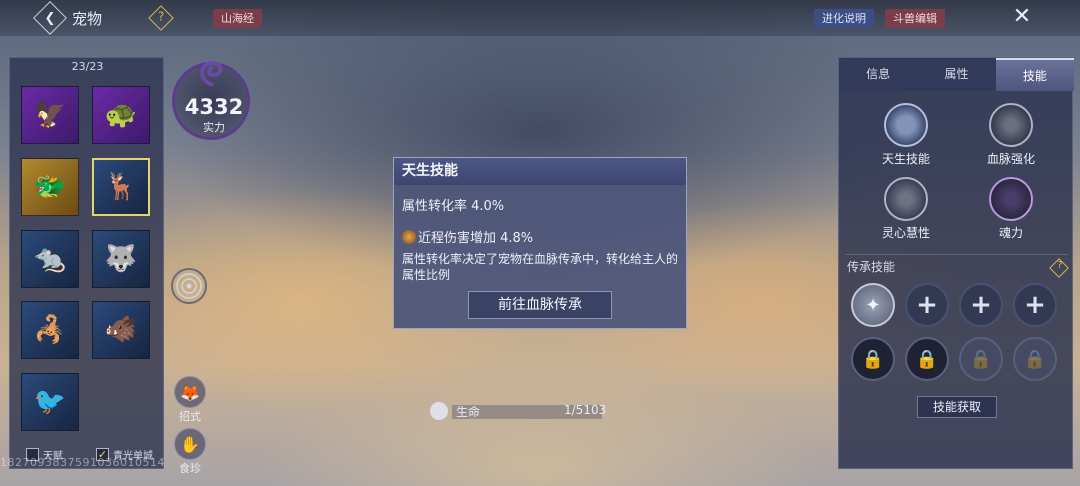  I want to click on watermark-text: 1827093837591036010514, so click(82, 462).